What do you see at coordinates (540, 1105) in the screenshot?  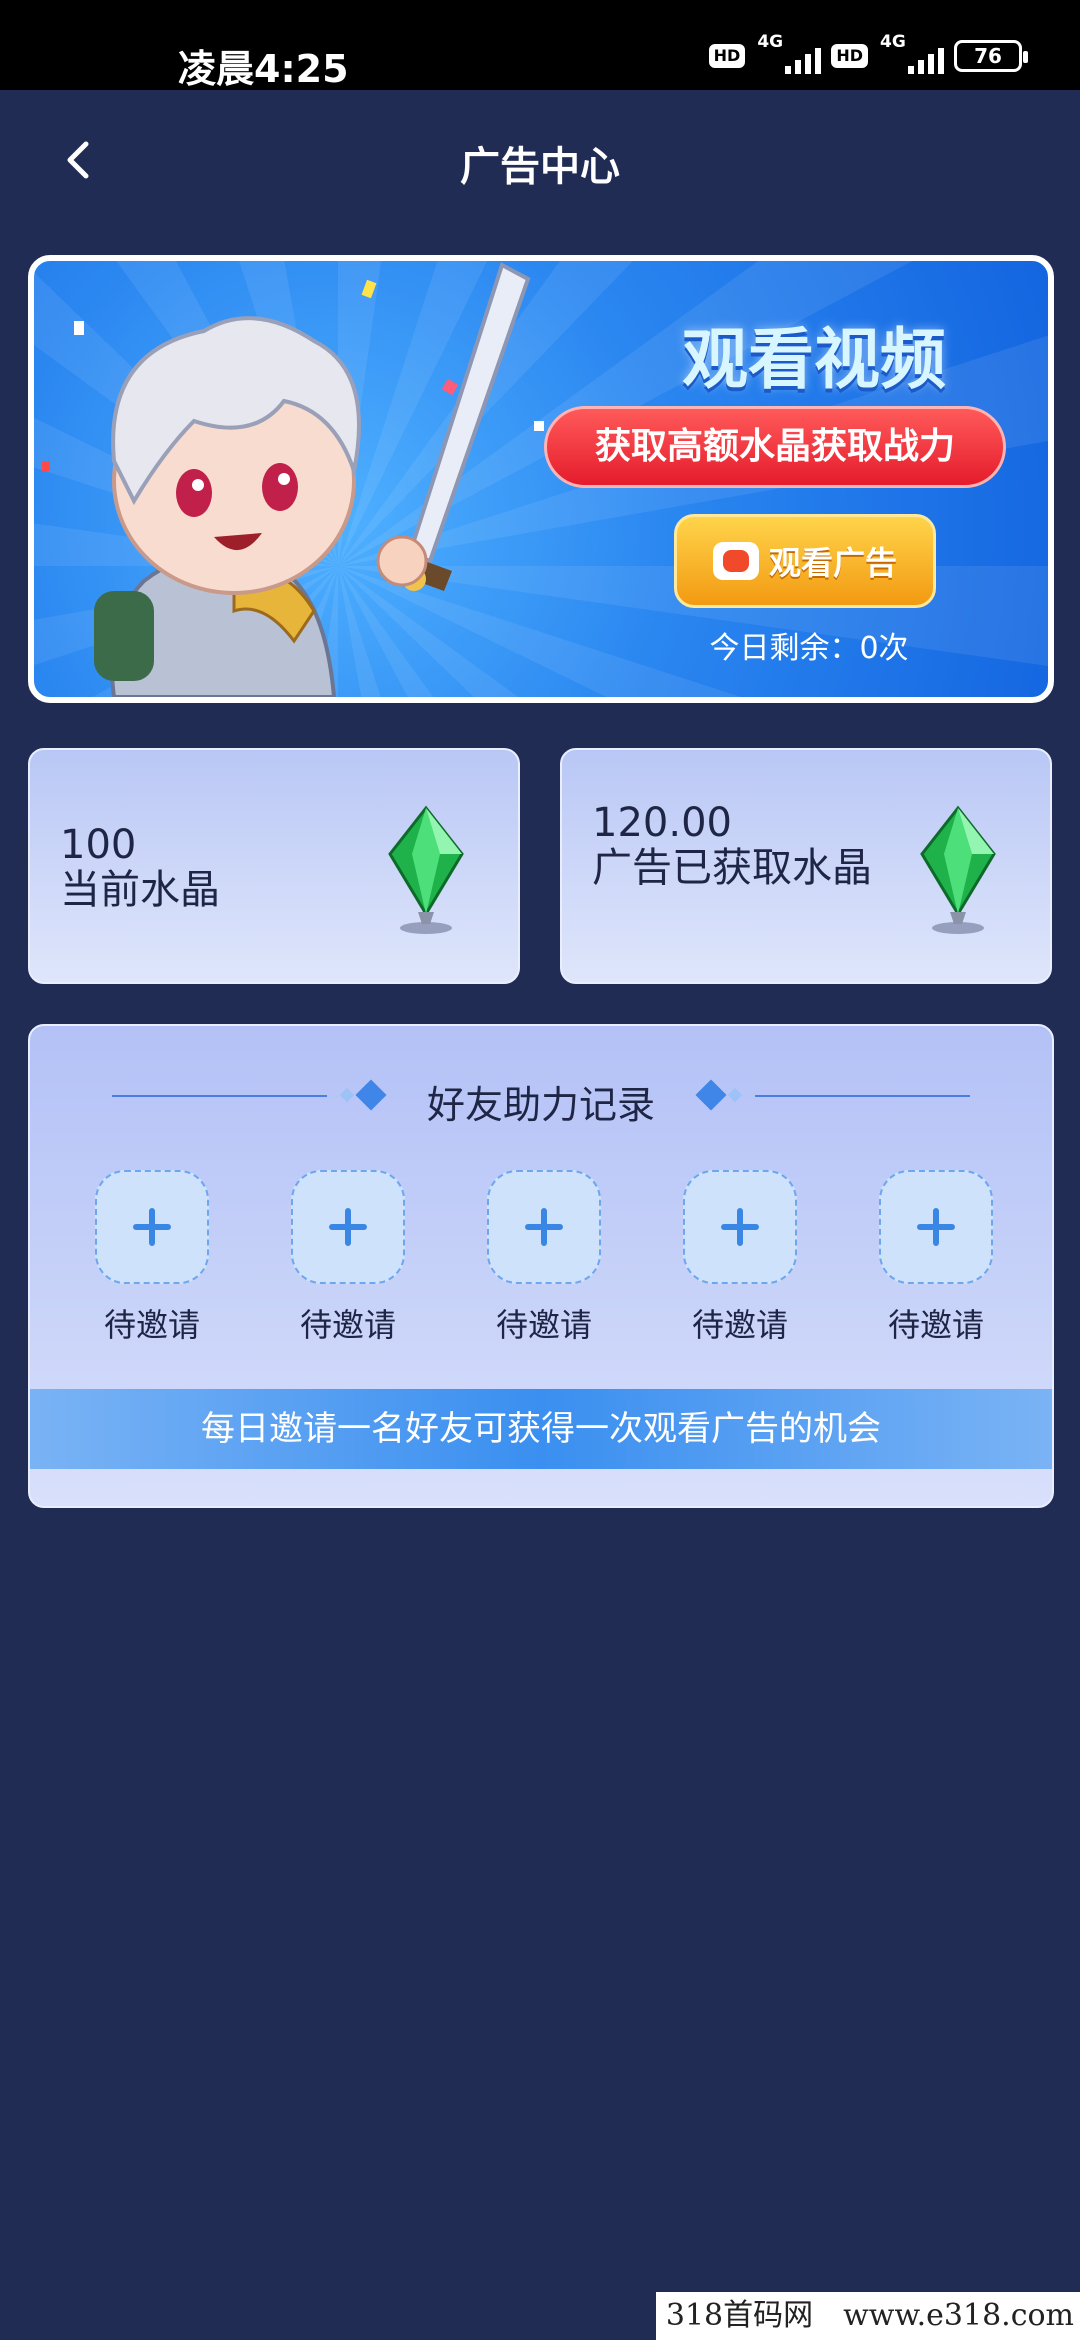 I see `invite-title: 好友助力记录` at bounding box center [540, 1105].